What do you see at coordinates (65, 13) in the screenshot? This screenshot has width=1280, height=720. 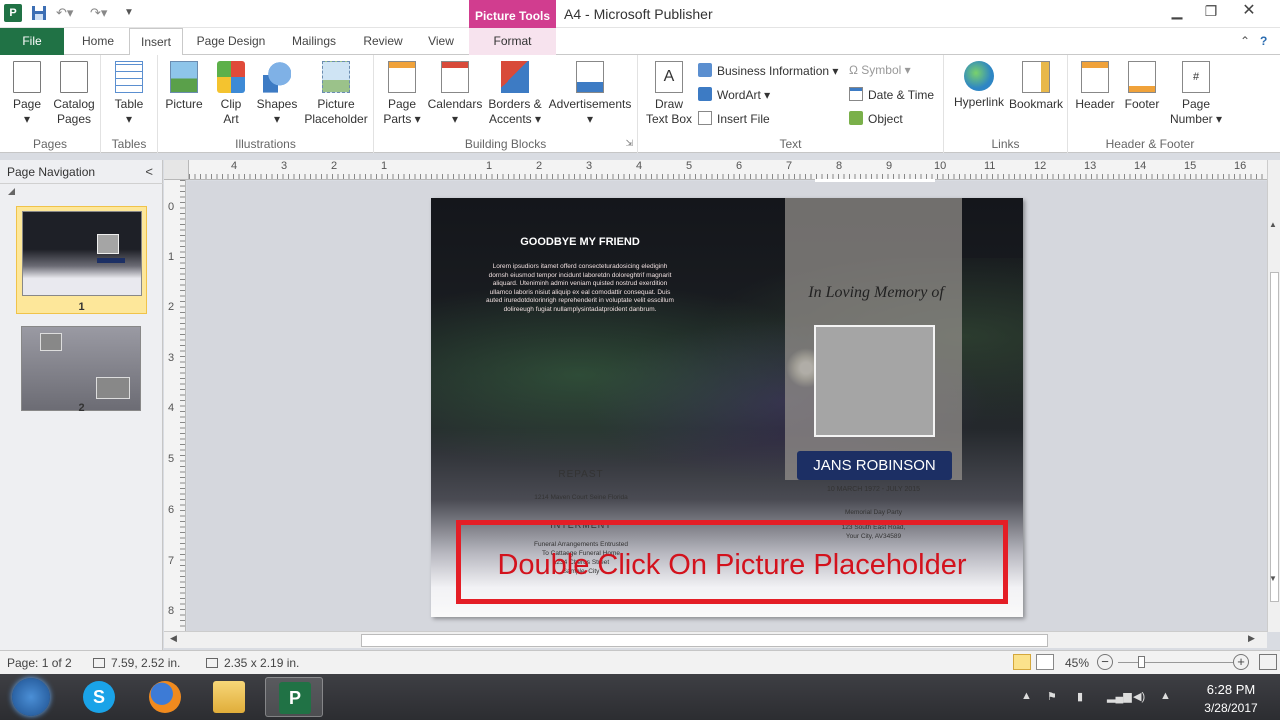 I see `undo-icon: ↶▾` at bounding box center [65, 13].